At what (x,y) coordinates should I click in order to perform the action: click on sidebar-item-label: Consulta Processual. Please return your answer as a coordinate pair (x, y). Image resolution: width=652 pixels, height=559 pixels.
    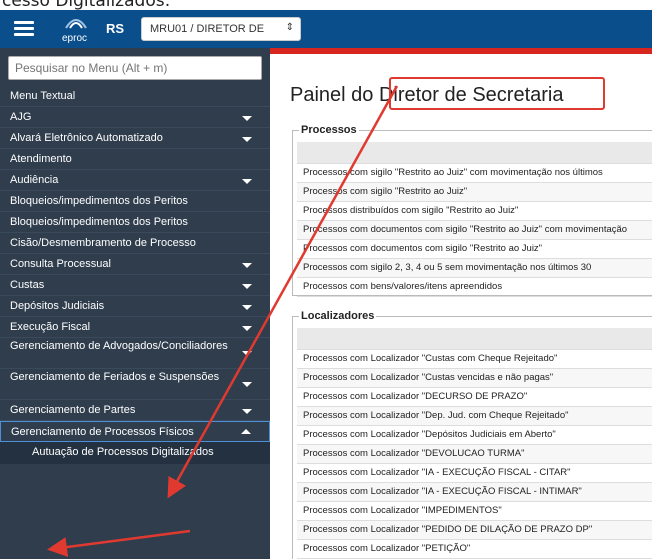
    Looking at the image, I should click on (60, 264).